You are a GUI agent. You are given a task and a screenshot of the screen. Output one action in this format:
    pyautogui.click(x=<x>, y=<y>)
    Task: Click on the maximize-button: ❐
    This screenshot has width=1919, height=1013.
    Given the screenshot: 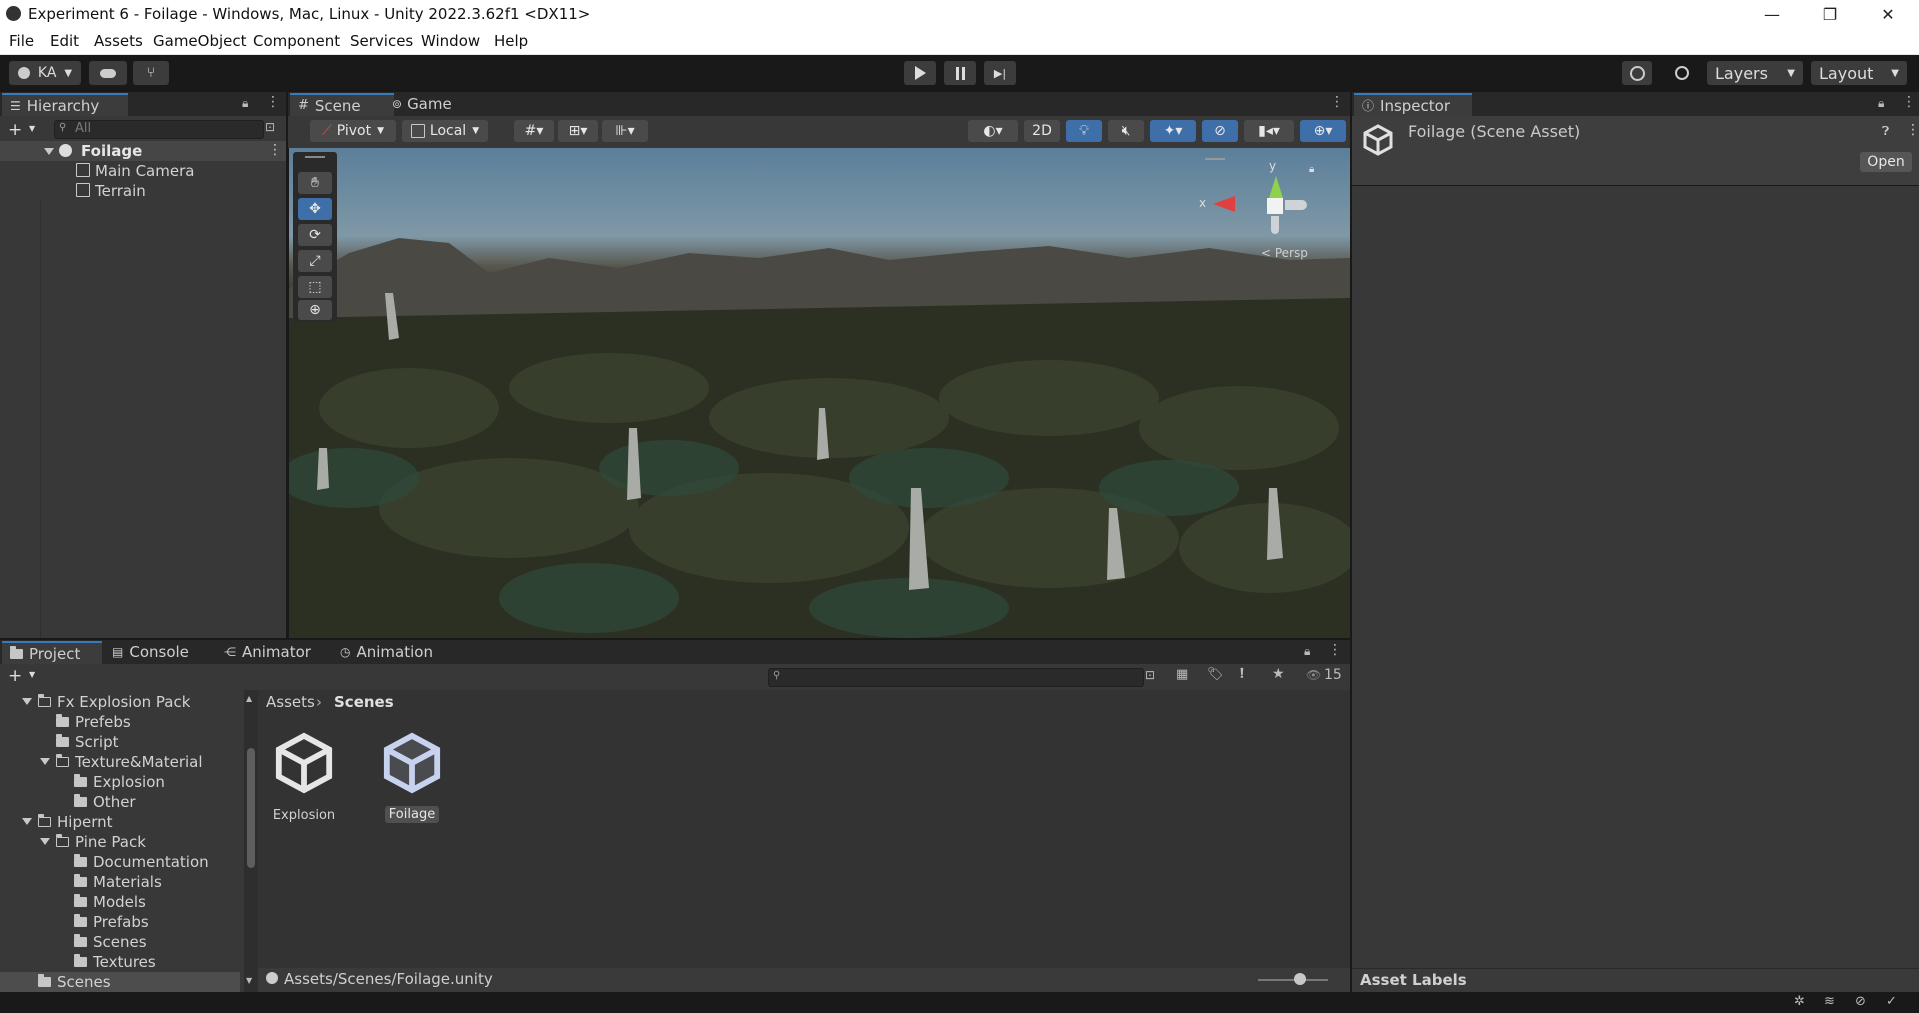 What is the action you would take?
    pyautogui.click(x=1830, y=14)
    